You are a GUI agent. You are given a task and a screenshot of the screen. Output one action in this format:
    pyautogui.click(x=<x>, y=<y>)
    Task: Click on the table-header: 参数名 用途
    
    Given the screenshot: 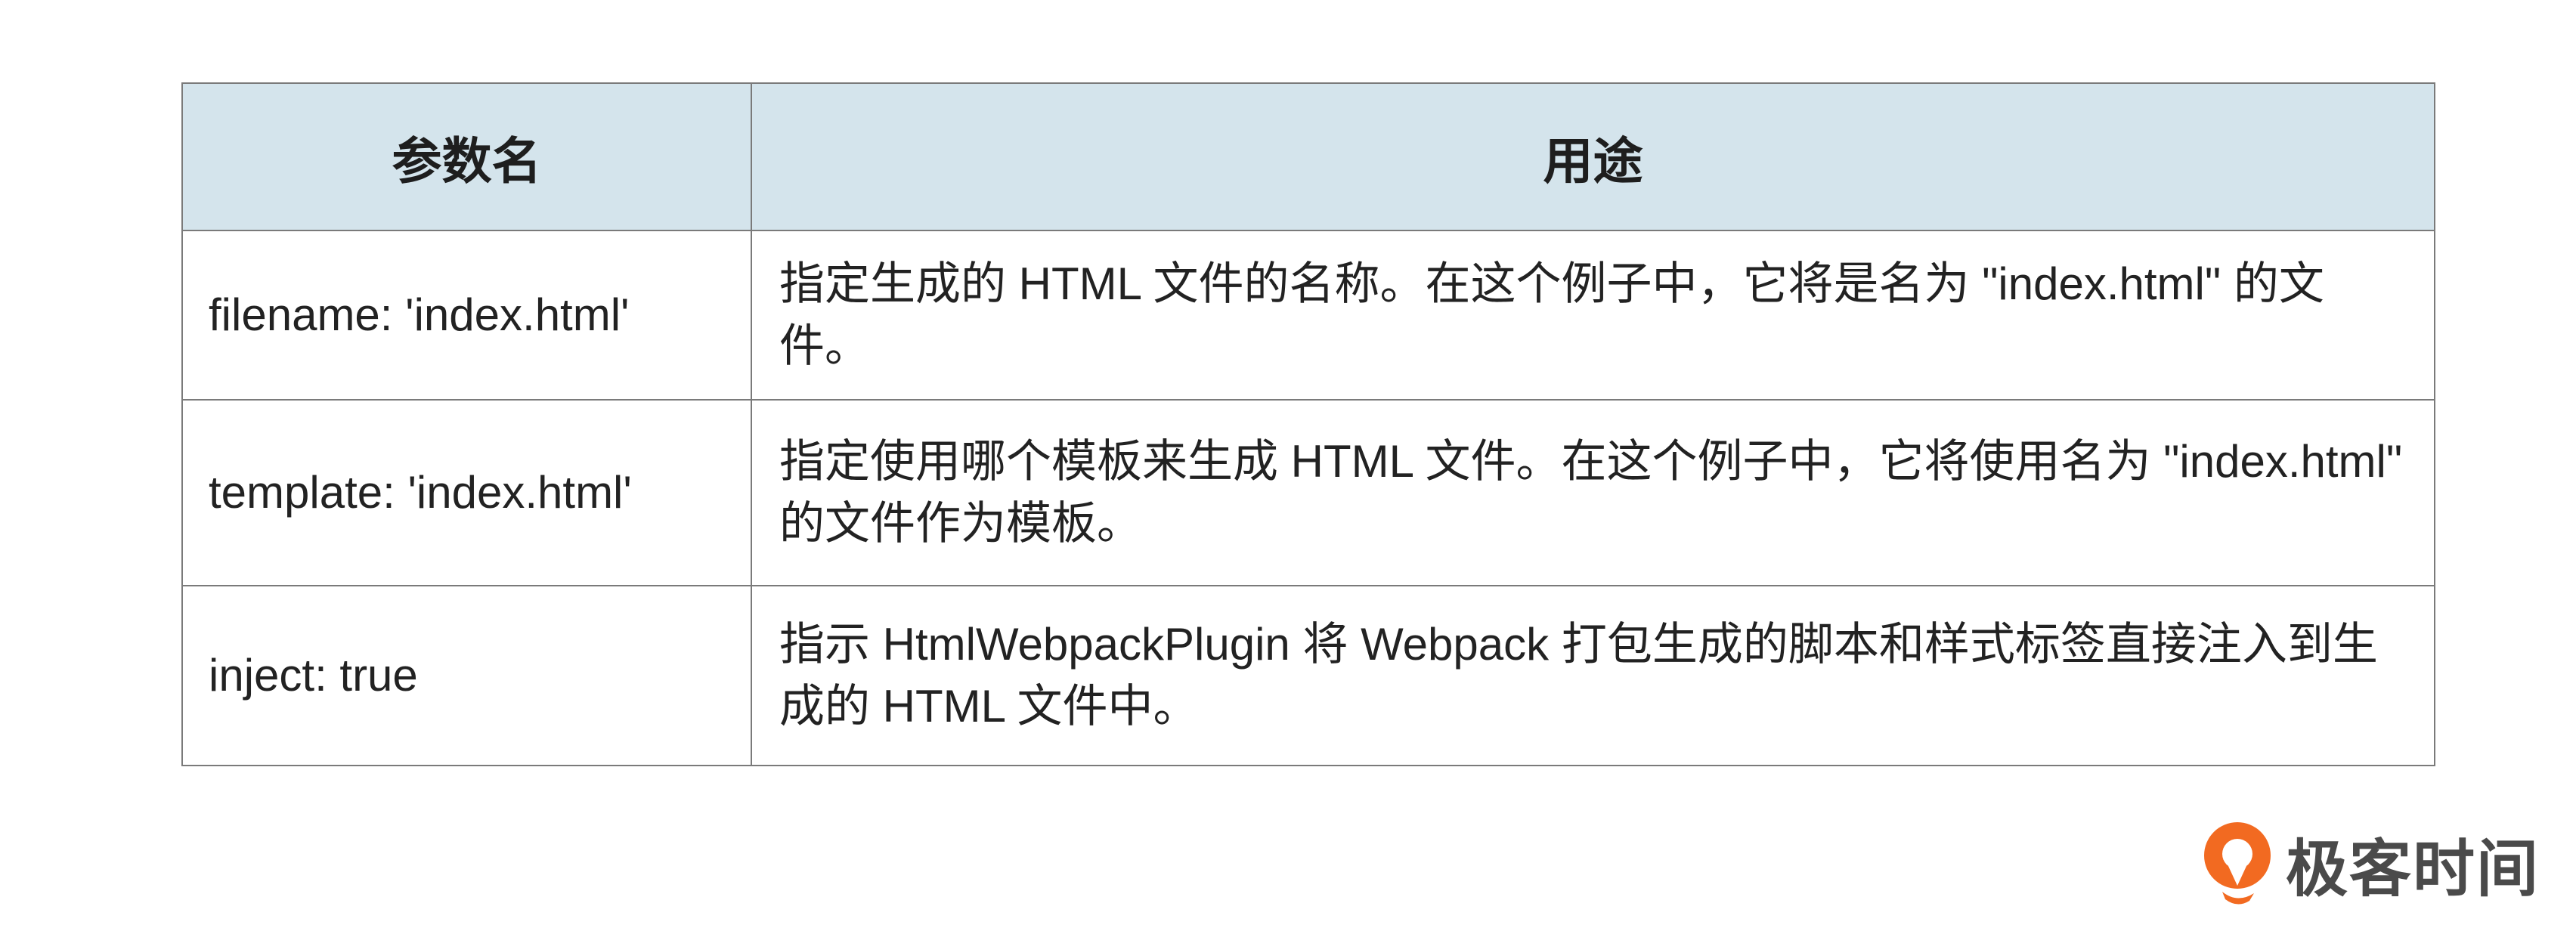 What is the action you would take?
    pyautogui.click(x=1308, y=156)
    